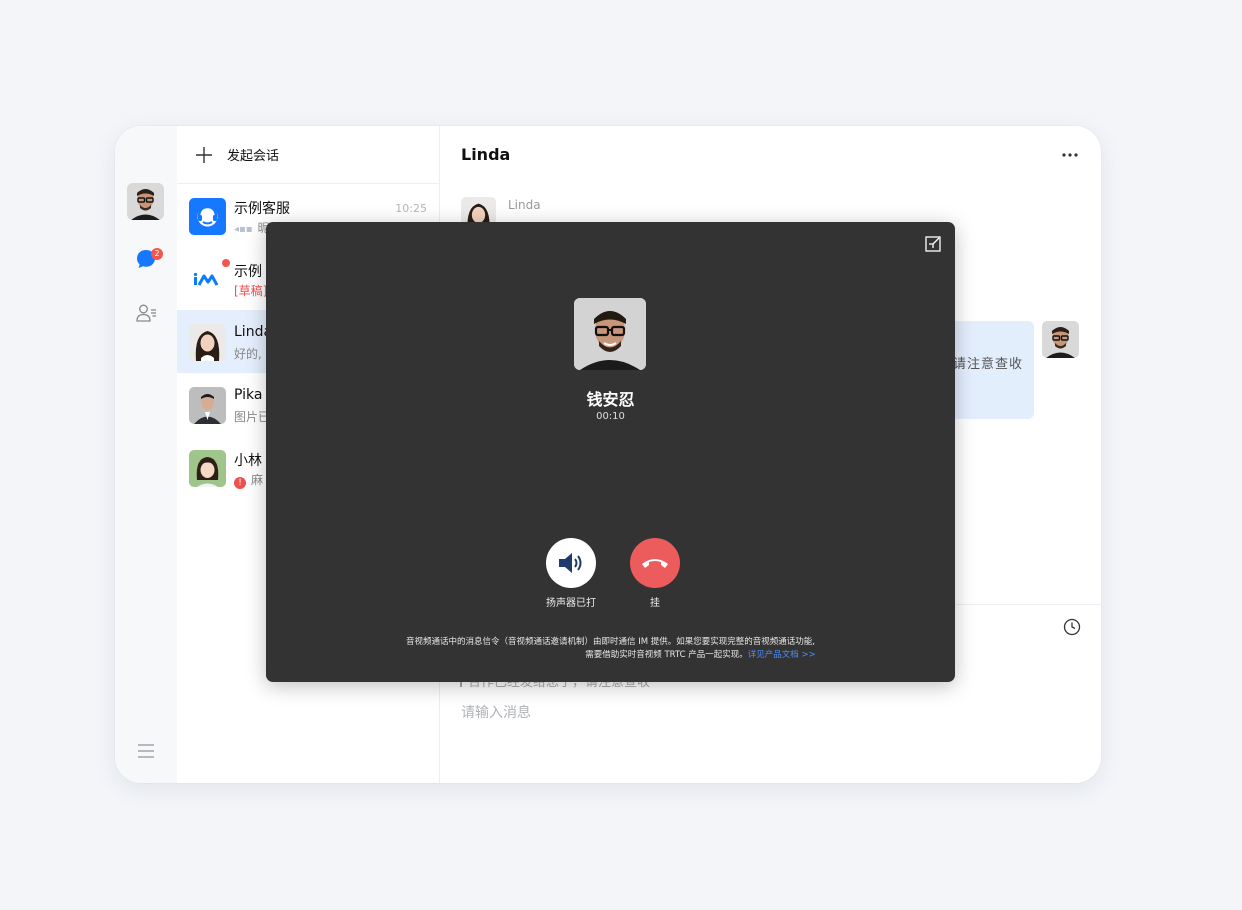 The height and width of the screenshot is (910, 1242). I want to click on call-duration: 00:10, so click(610, 416).